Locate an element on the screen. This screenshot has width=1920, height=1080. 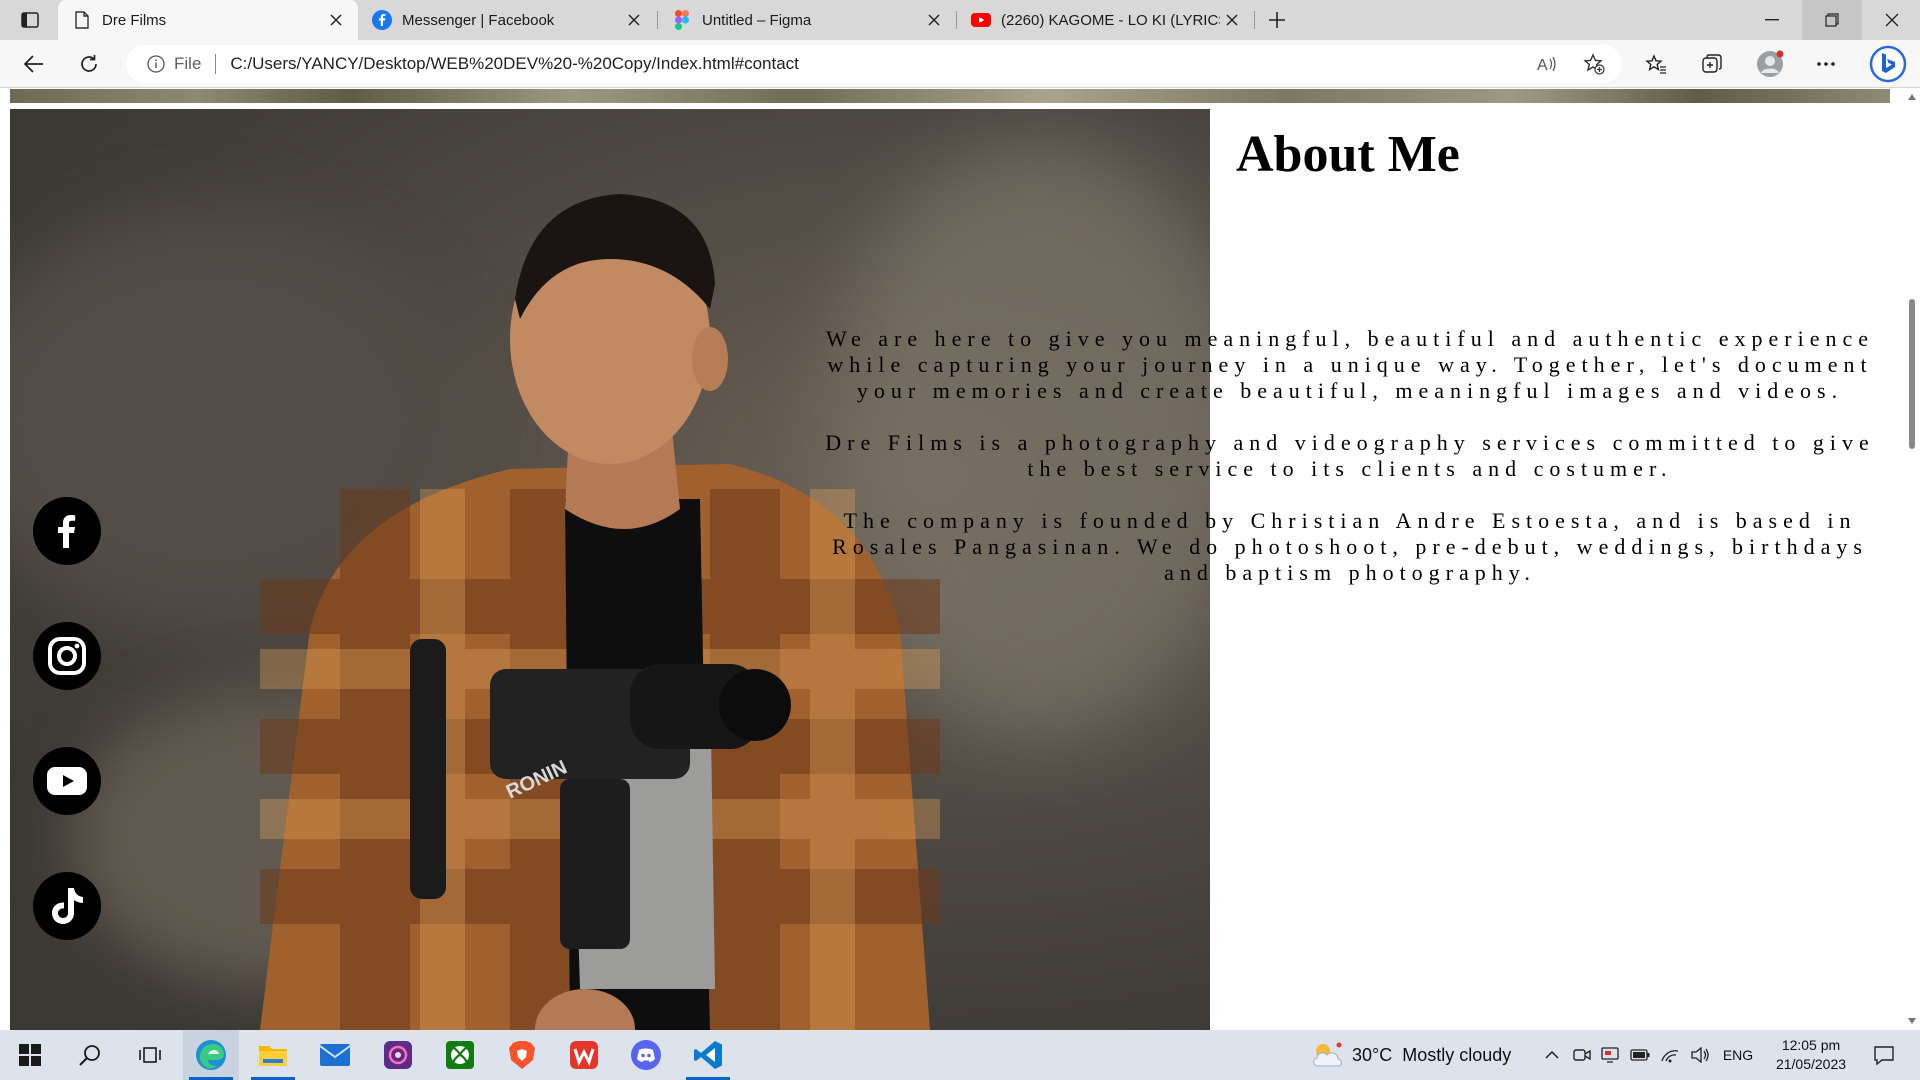
file-explorer-icon is located at coordinates (273, 1055).